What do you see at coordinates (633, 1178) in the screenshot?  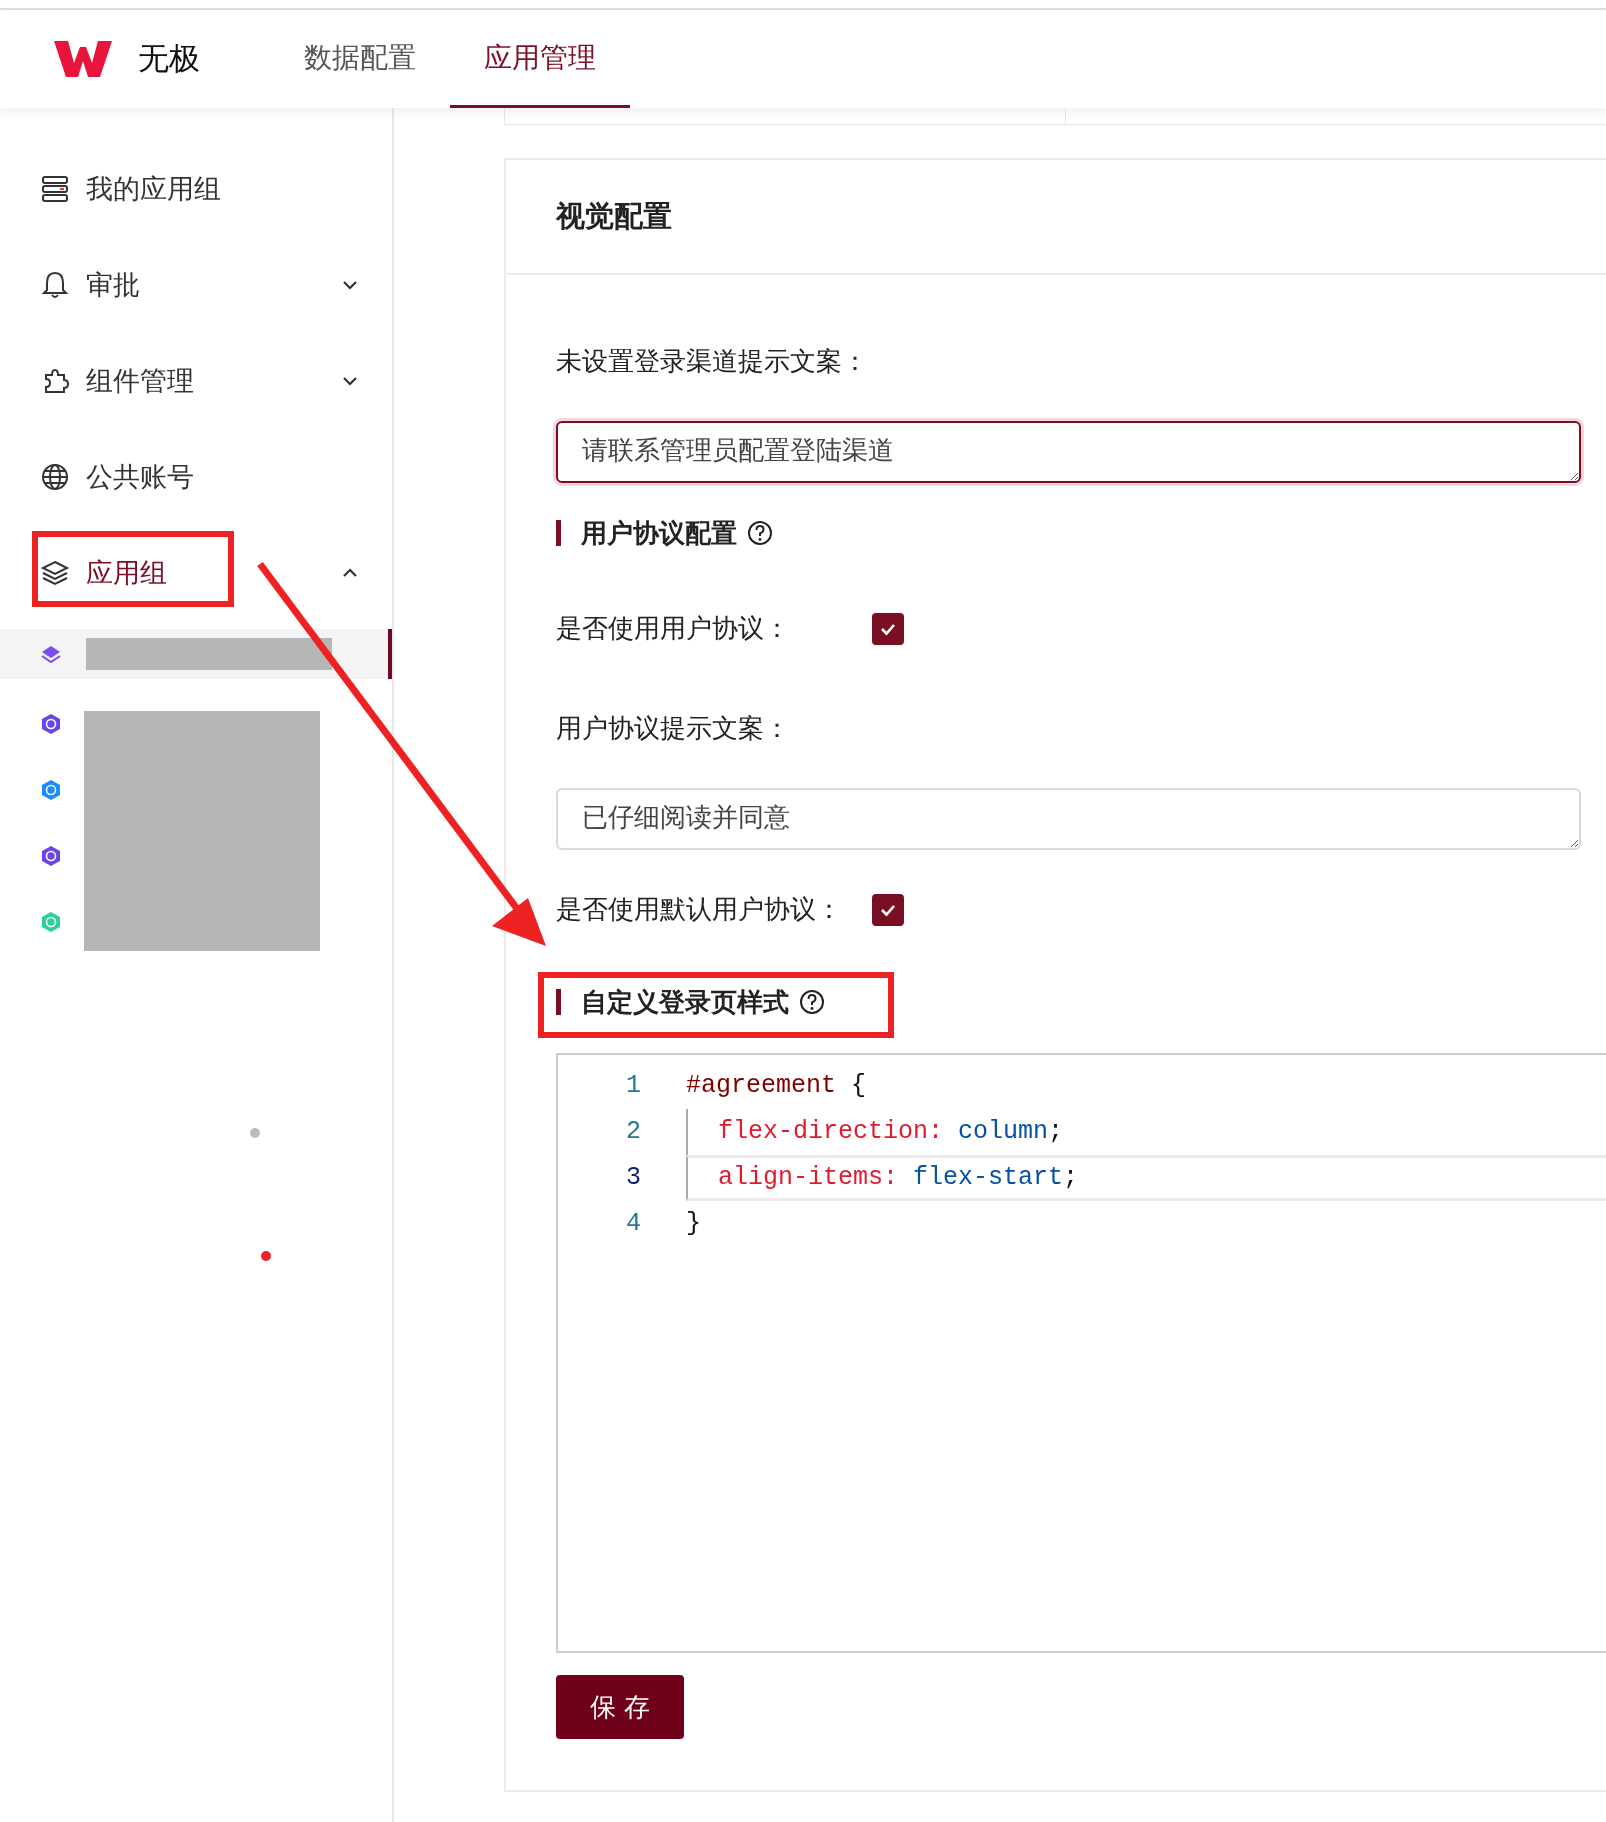 I see `line-number: 3` at bounding box center [633, 1178].